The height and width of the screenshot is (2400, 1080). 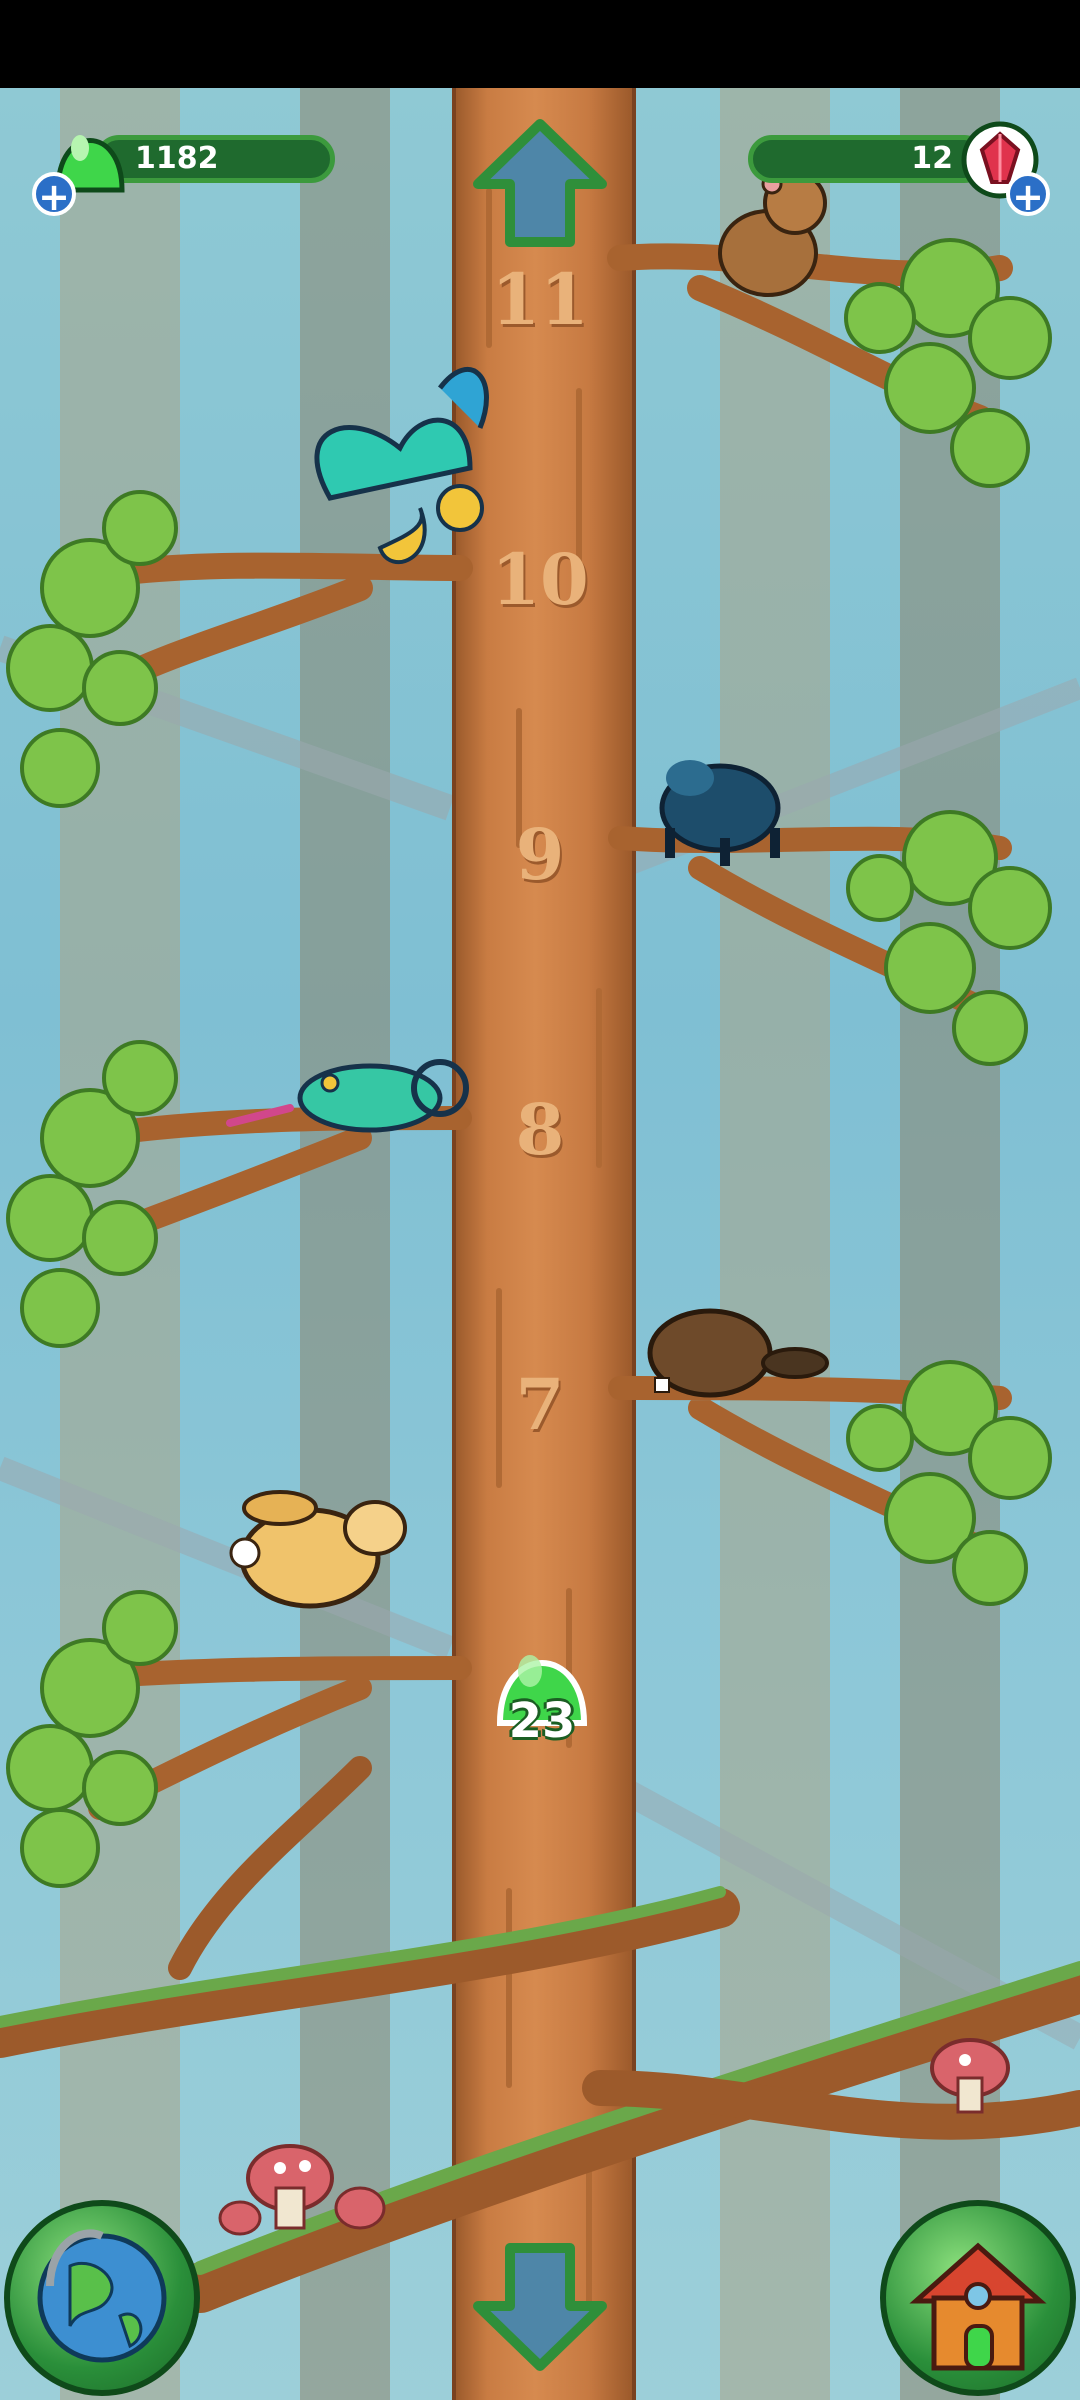 I want to click on slime-counter-bar: 1182, so click(x=215, y=159).